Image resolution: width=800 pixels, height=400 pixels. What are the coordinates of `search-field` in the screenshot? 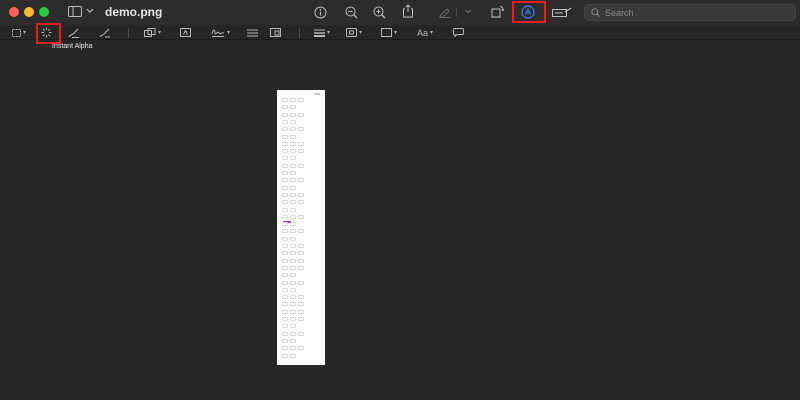 It's located at (690, 12).